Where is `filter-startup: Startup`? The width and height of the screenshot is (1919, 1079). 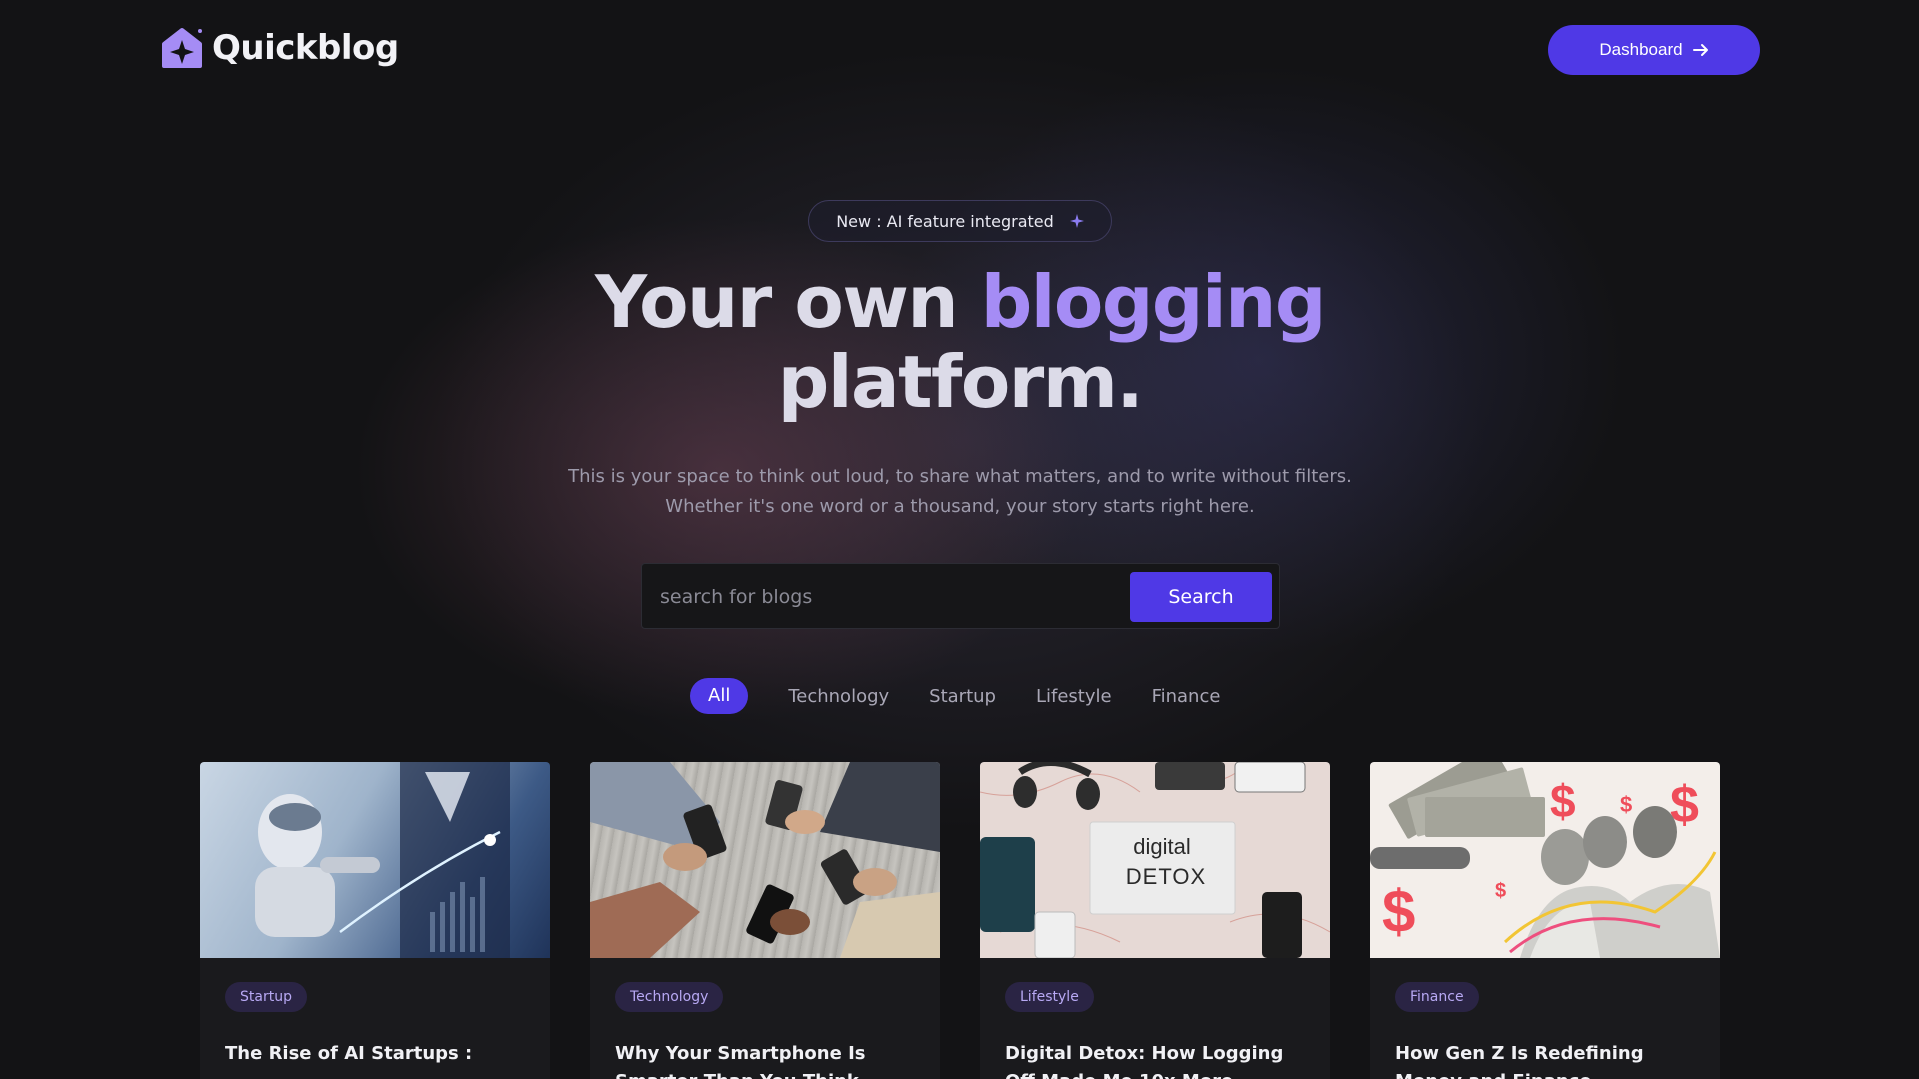
filter-startup: Startup is located at coordinates (962, 696).